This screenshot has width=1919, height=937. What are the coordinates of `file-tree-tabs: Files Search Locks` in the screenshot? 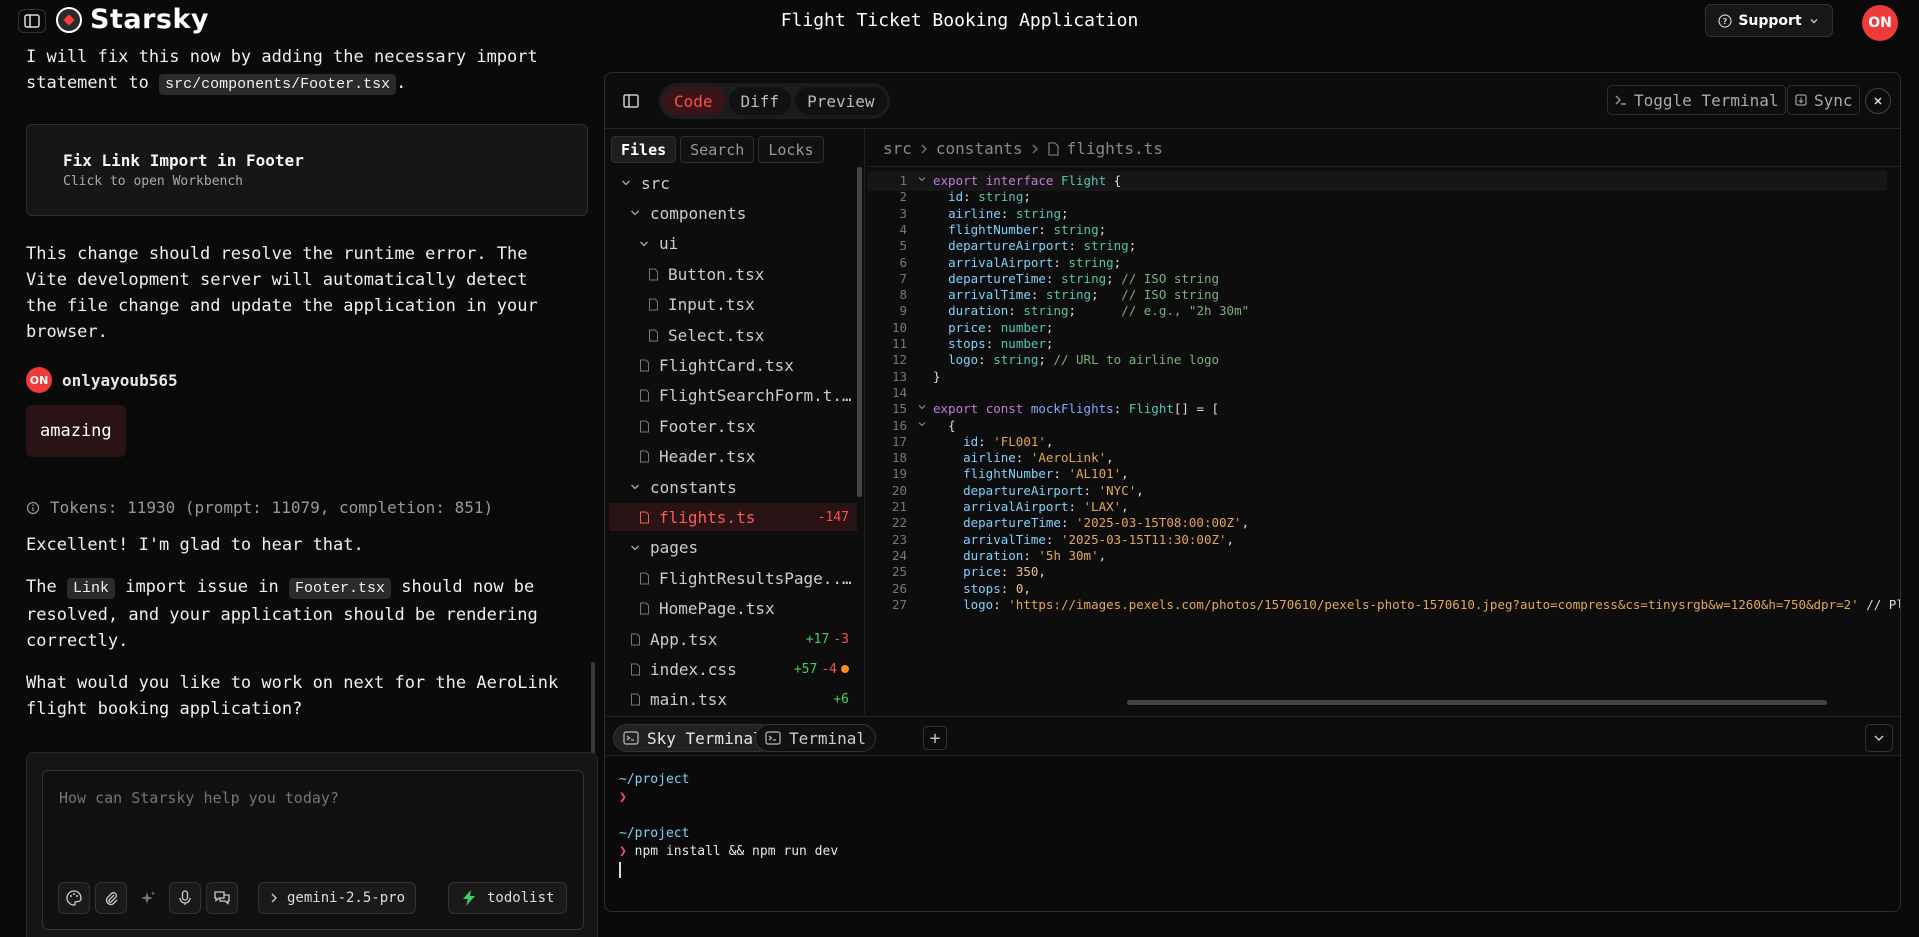 It's located at (717, 149).